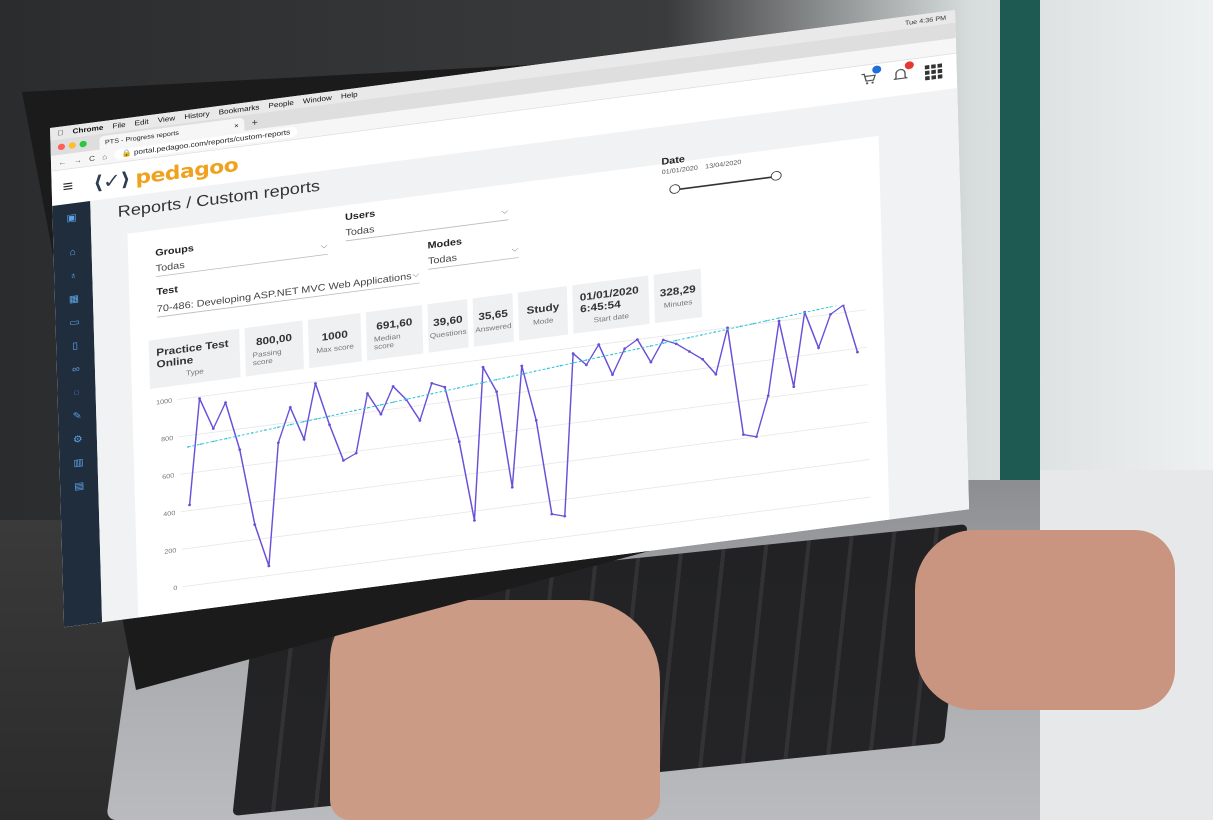 This screenshot has width=1213, height=820. What do you see at coordinates (903, 73) in the screenshot?
I see `bell-icon` at bounding box center [903, 73].